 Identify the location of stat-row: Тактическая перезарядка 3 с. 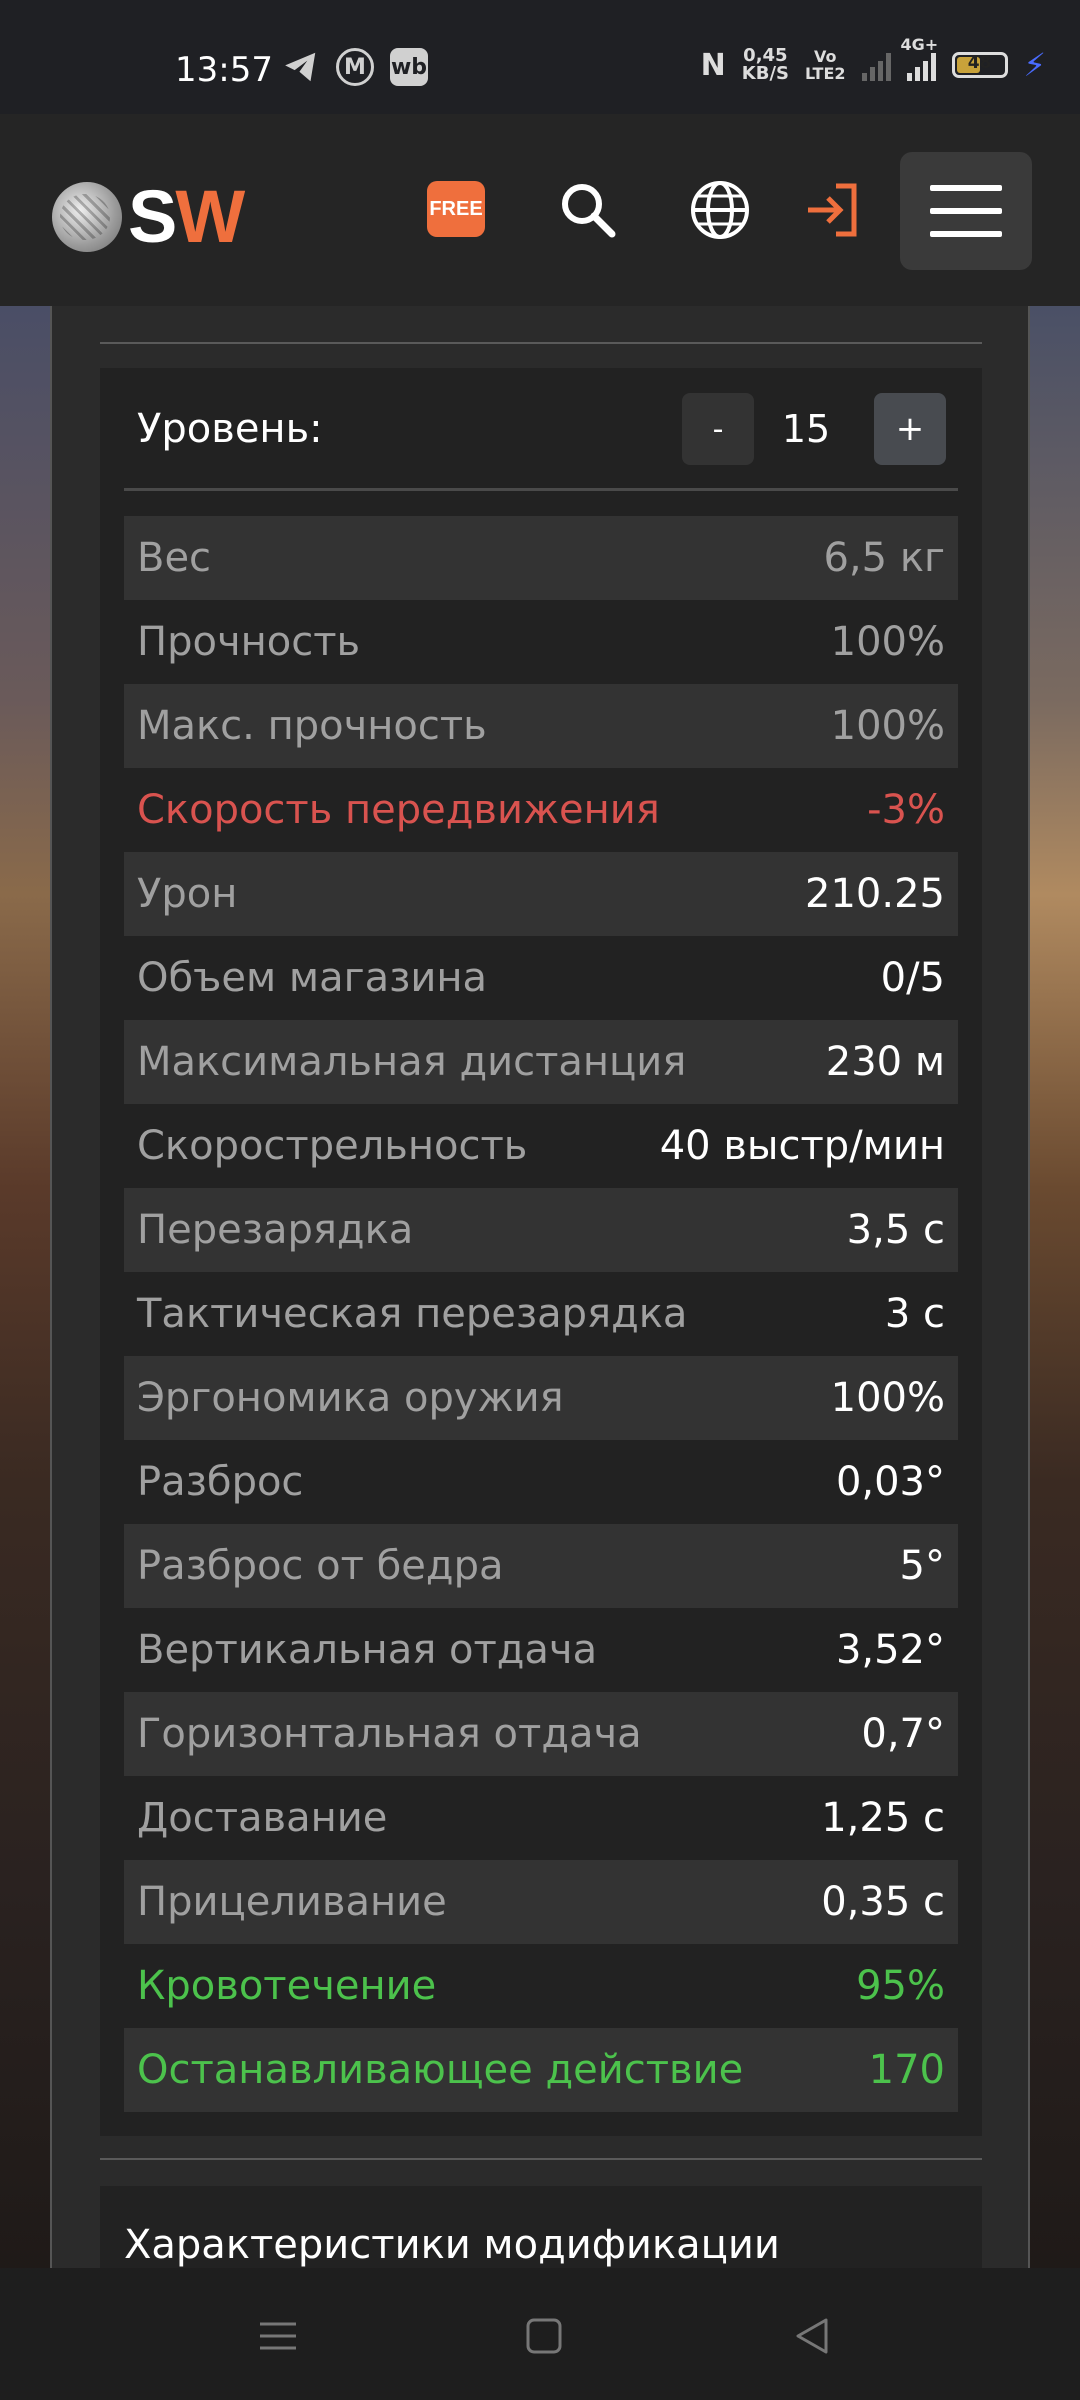
(541, 1314).